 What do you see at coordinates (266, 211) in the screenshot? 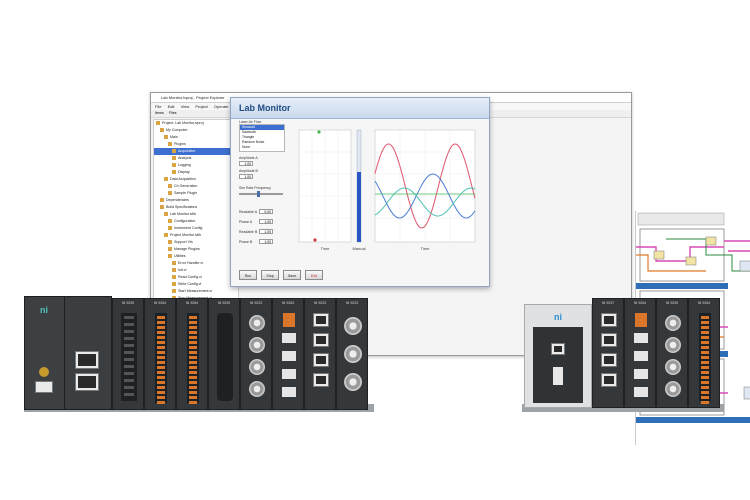
I see `param-input: 0.00` at bounding box center [266, 211].